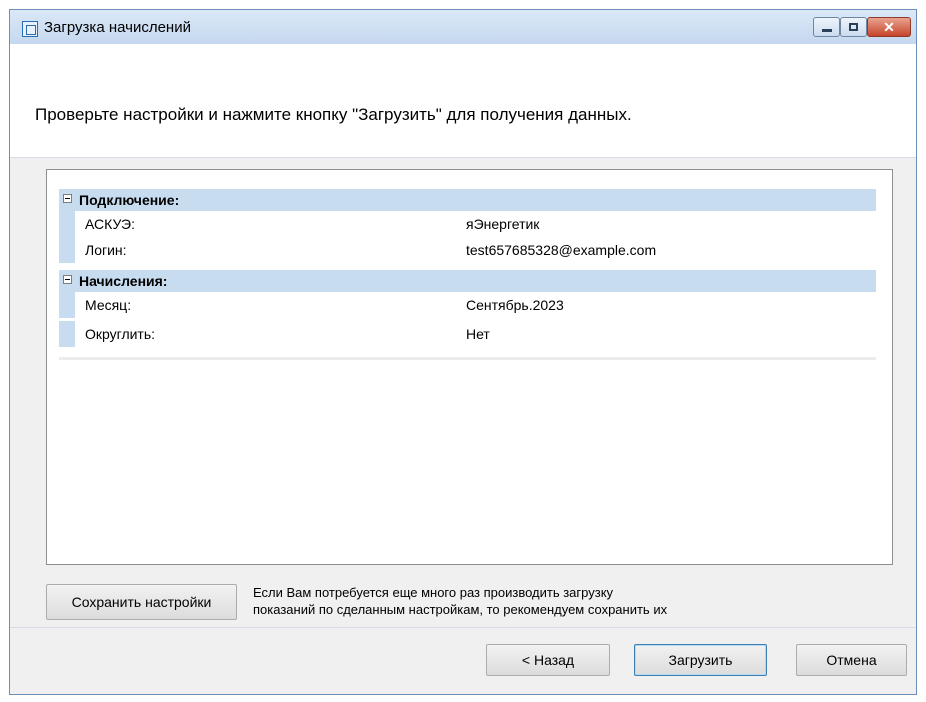 The image size is (926, 702). Describe the element at coordinates (827, 30) in the screenshot. I see `minimize-icon` at that location.